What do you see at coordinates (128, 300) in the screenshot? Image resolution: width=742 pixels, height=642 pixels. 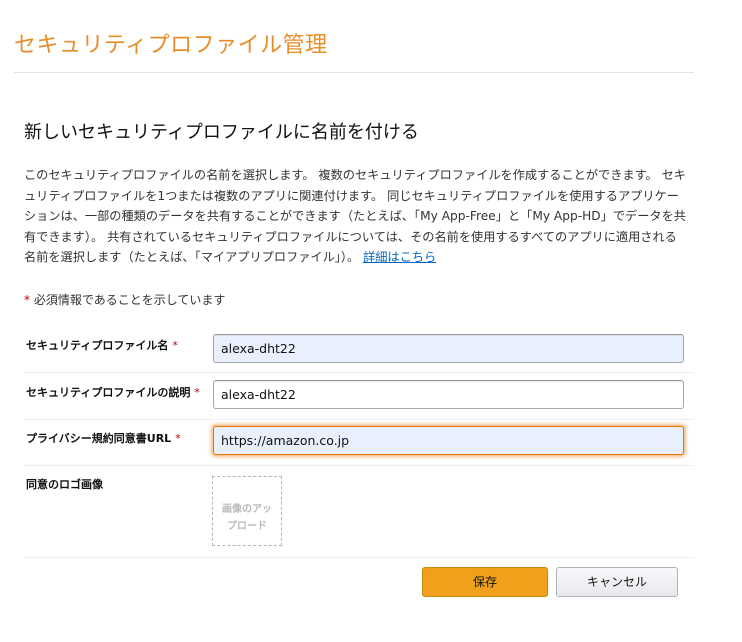 I see `required-note-text: 必須情報であることを示しています` at bounding box center [128, 300].